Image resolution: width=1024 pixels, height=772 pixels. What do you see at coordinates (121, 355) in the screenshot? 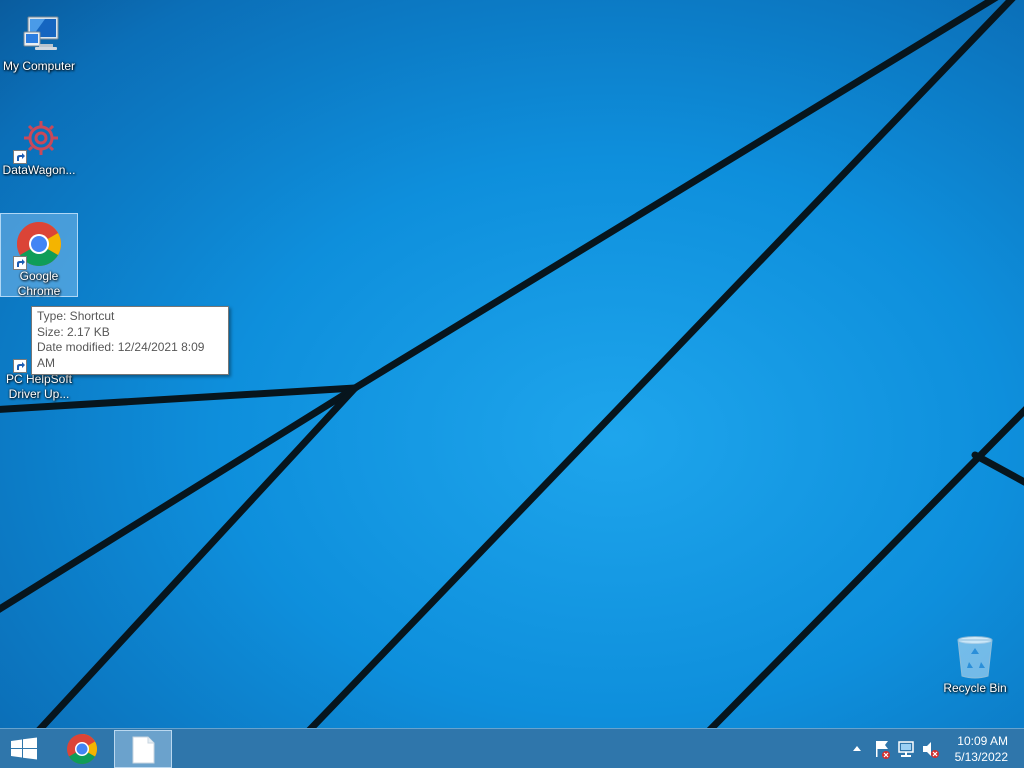
I see `tooltip-date-modified: Date modified: 12/24/2021 8:09 AM` at bounding box center [121, 355].